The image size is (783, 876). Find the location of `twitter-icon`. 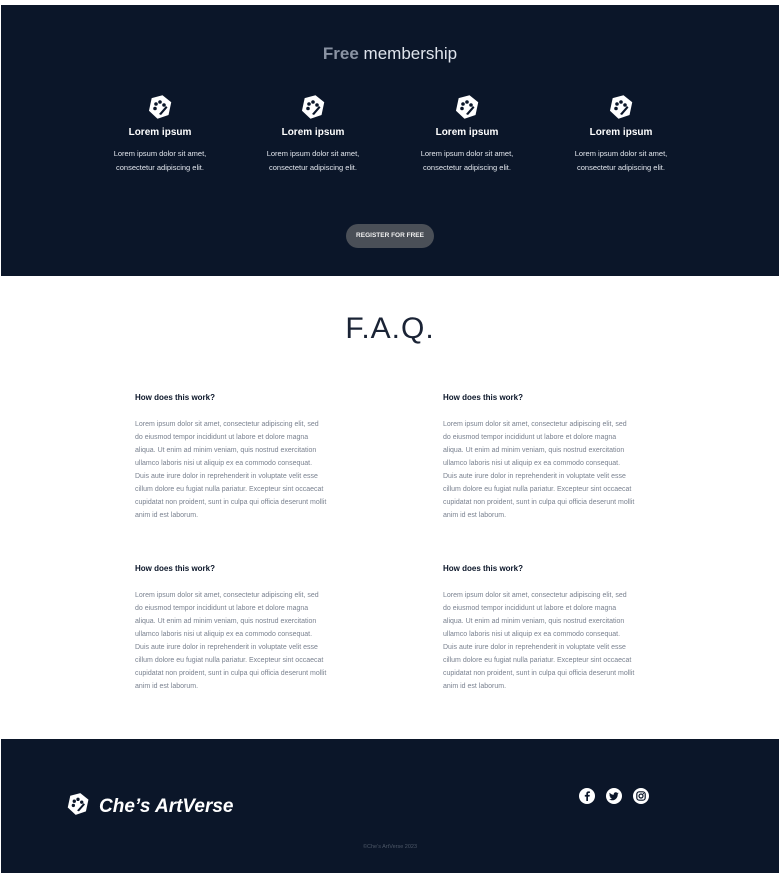

twitter-icon is located at coordinates (614, 796).